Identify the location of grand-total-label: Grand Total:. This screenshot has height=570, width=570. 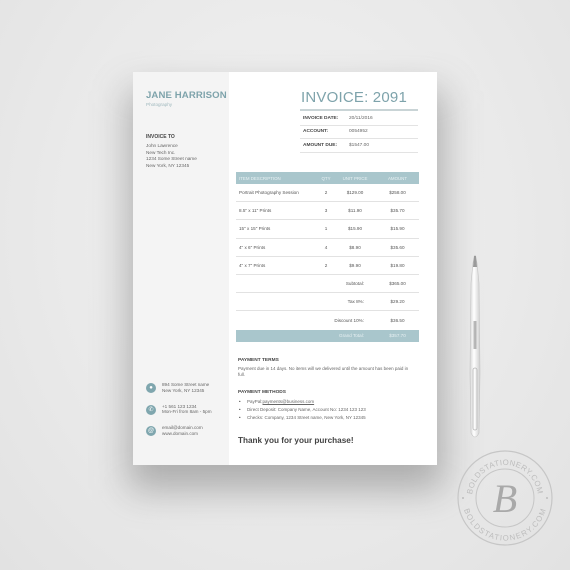
(351, 335).